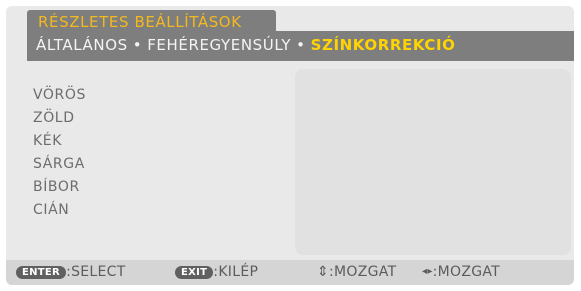  Describe the element at coordinates (219, 45) in the screenshot. I see `tab-feheregyensuly: FEHÉREGYENSÚLY` at that location.